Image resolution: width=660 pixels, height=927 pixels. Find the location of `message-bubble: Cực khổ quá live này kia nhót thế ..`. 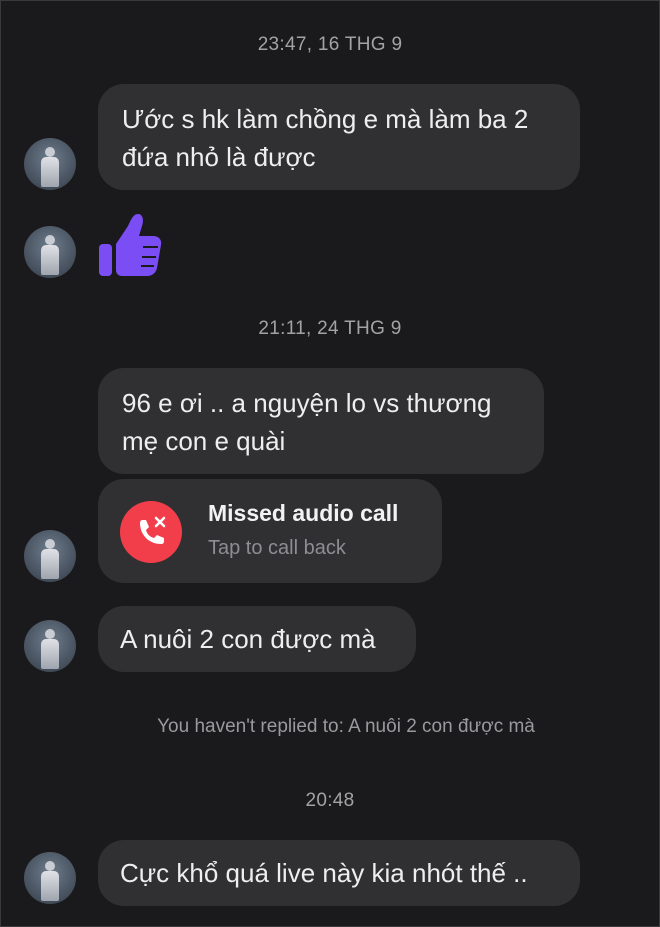

message-bubble: Cực khổ quá live này kia nhót thế .. is located at coordinates (339, 873).